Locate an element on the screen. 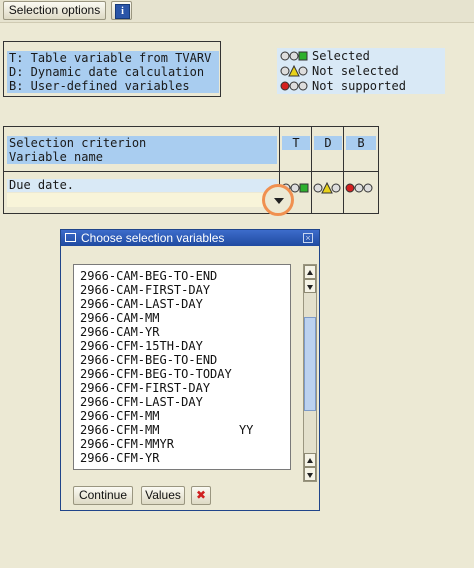 The height and width of the screenshot is (568, 474). cancel-icon: ✖ is located at coordinates (201, 495).